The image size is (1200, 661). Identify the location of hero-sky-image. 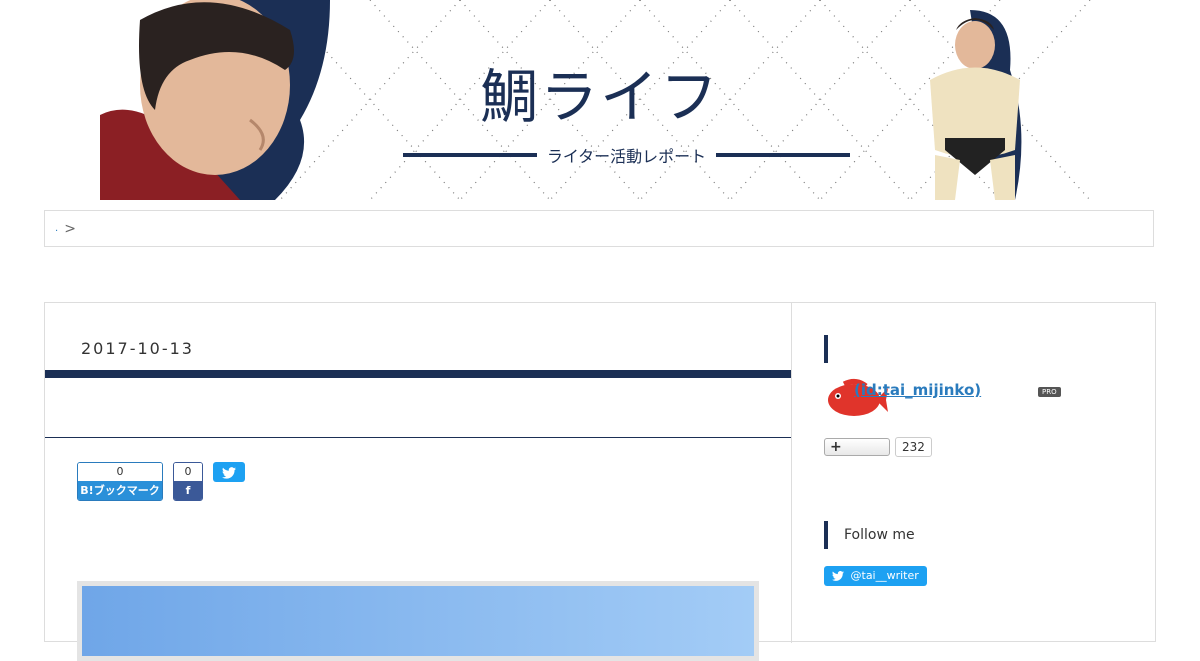
(418, 621).